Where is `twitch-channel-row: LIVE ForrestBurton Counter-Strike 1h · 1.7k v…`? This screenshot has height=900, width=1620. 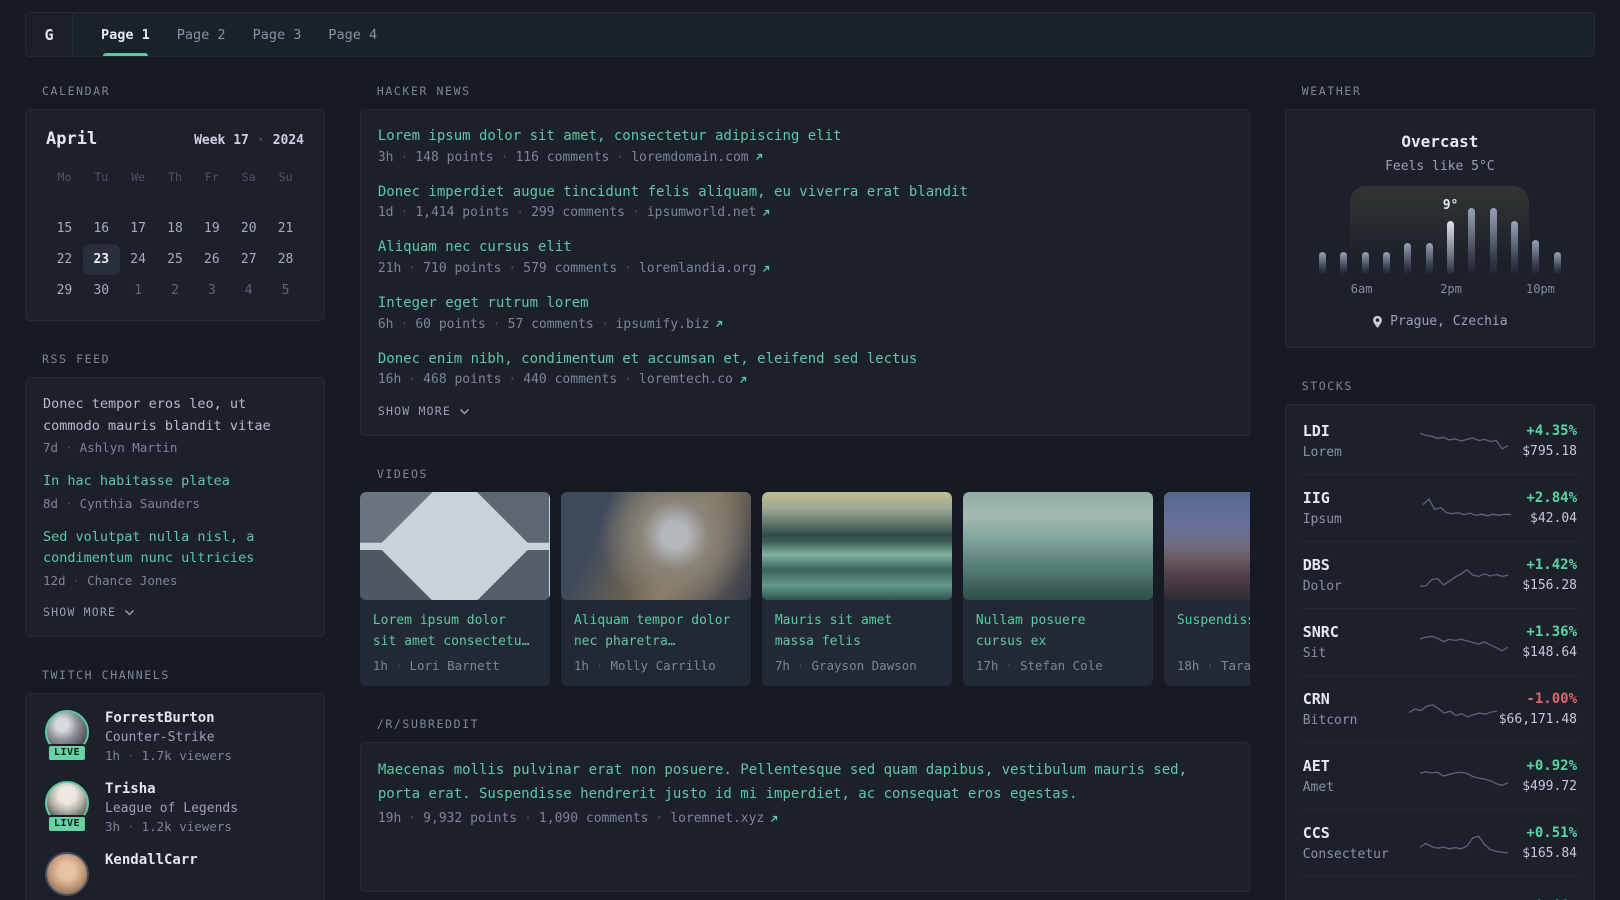
twitch-channel-row: LIVE ForrestBurton Counter-Strike 1h · 1.7k v… is located at coordinates (175, 736).